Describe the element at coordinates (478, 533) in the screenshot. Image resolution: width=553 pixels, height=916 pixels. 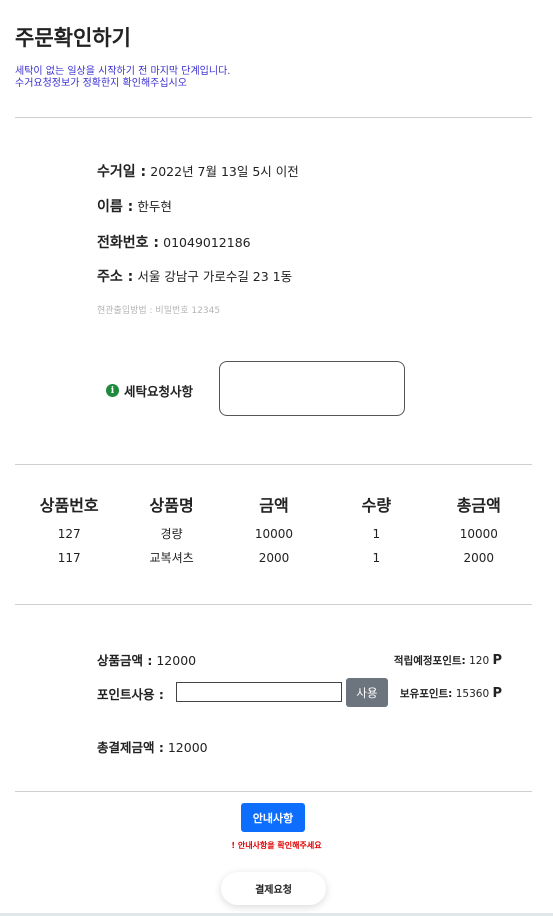
I see `cell-total: 10000` at that location.